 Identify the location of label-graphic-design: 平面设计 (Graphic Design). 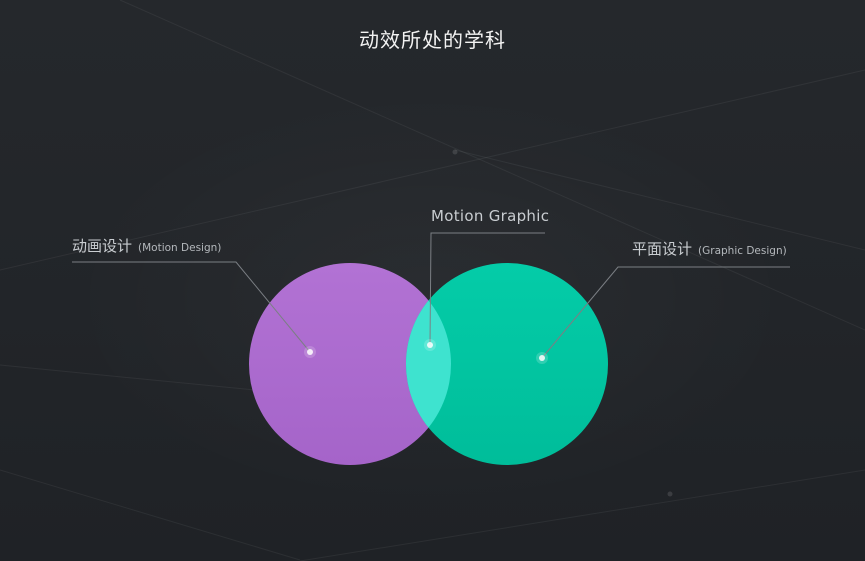
(709, 248).